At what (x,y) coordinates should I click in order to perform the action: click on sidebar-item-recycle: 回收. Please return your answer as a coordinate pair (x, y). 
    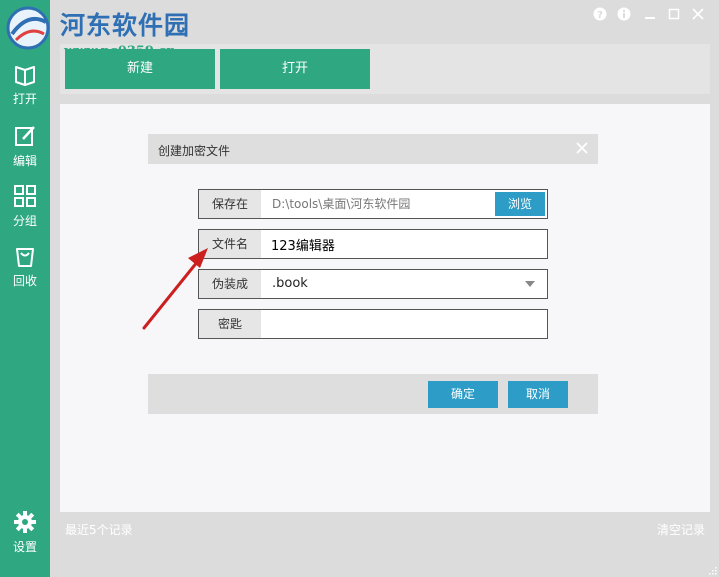
    Looking at the image, I should click on (25, 270).